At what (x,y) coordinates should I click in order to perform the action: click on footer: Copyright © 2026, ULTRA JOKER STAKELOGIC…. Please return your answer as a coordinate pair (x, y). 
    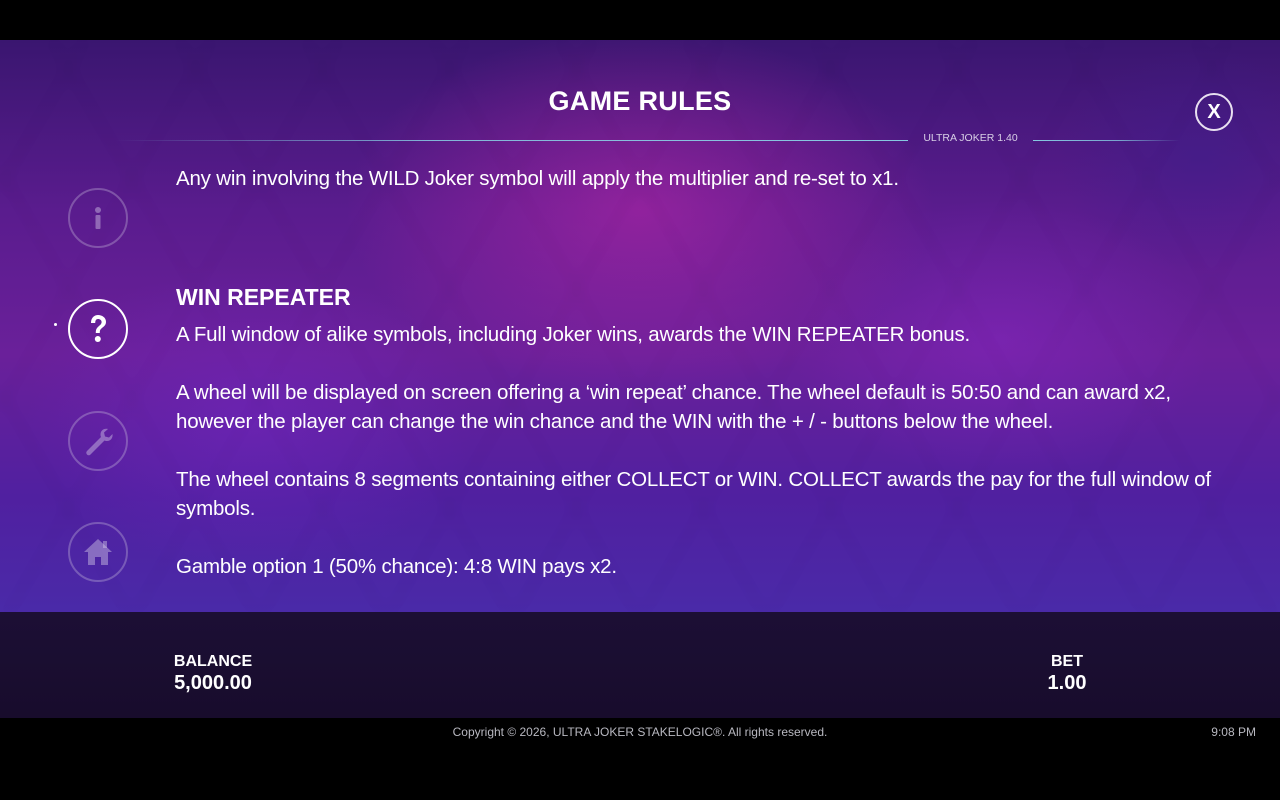
    Looking at the image, I should click on (640, 759).